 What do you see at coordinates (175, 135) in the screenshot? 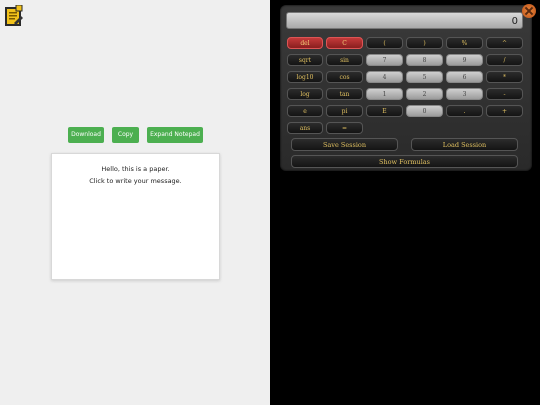
I see `expand-notepad-button: Expand Notepad` at bounding box center [175, 135].